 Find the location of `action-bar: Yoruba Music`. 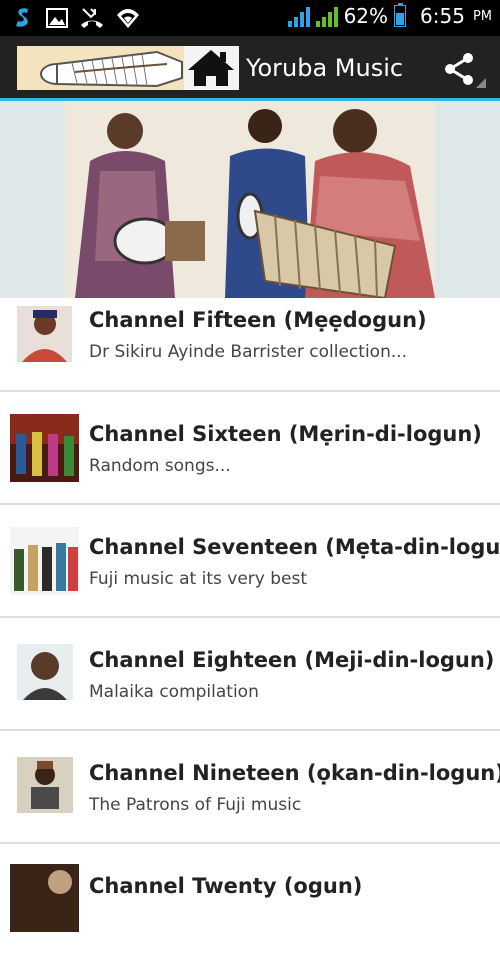

action-bar: Yoruba Music is located at coordinates (250, 68).